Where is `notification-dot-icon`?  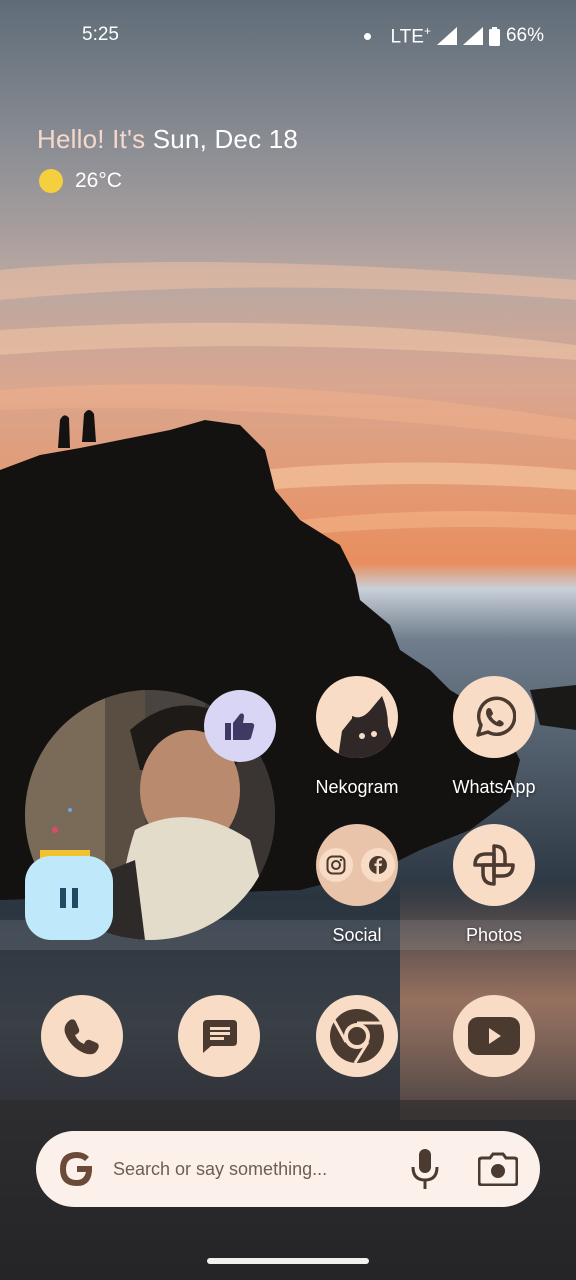
notification-dot-icon is located at coordinates (367, 36).